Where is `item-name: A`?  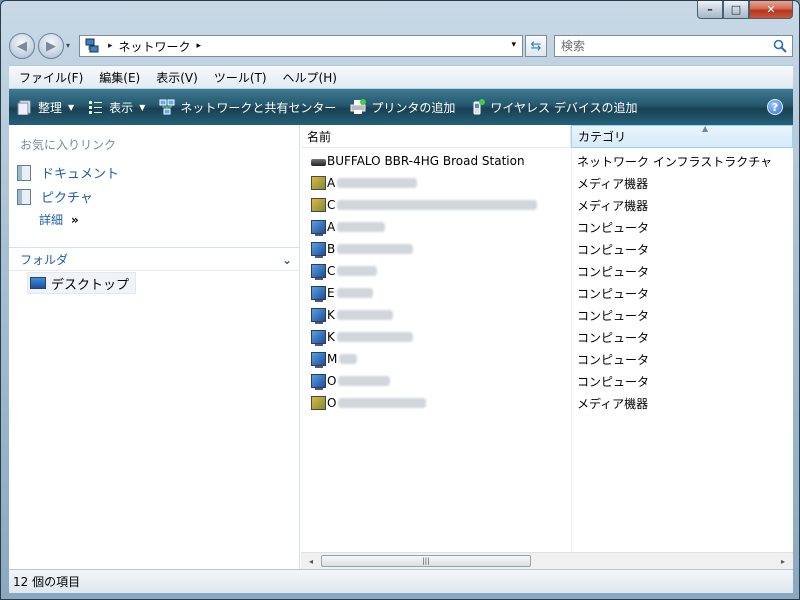 item-name: A is located at coordinates (331, 183).